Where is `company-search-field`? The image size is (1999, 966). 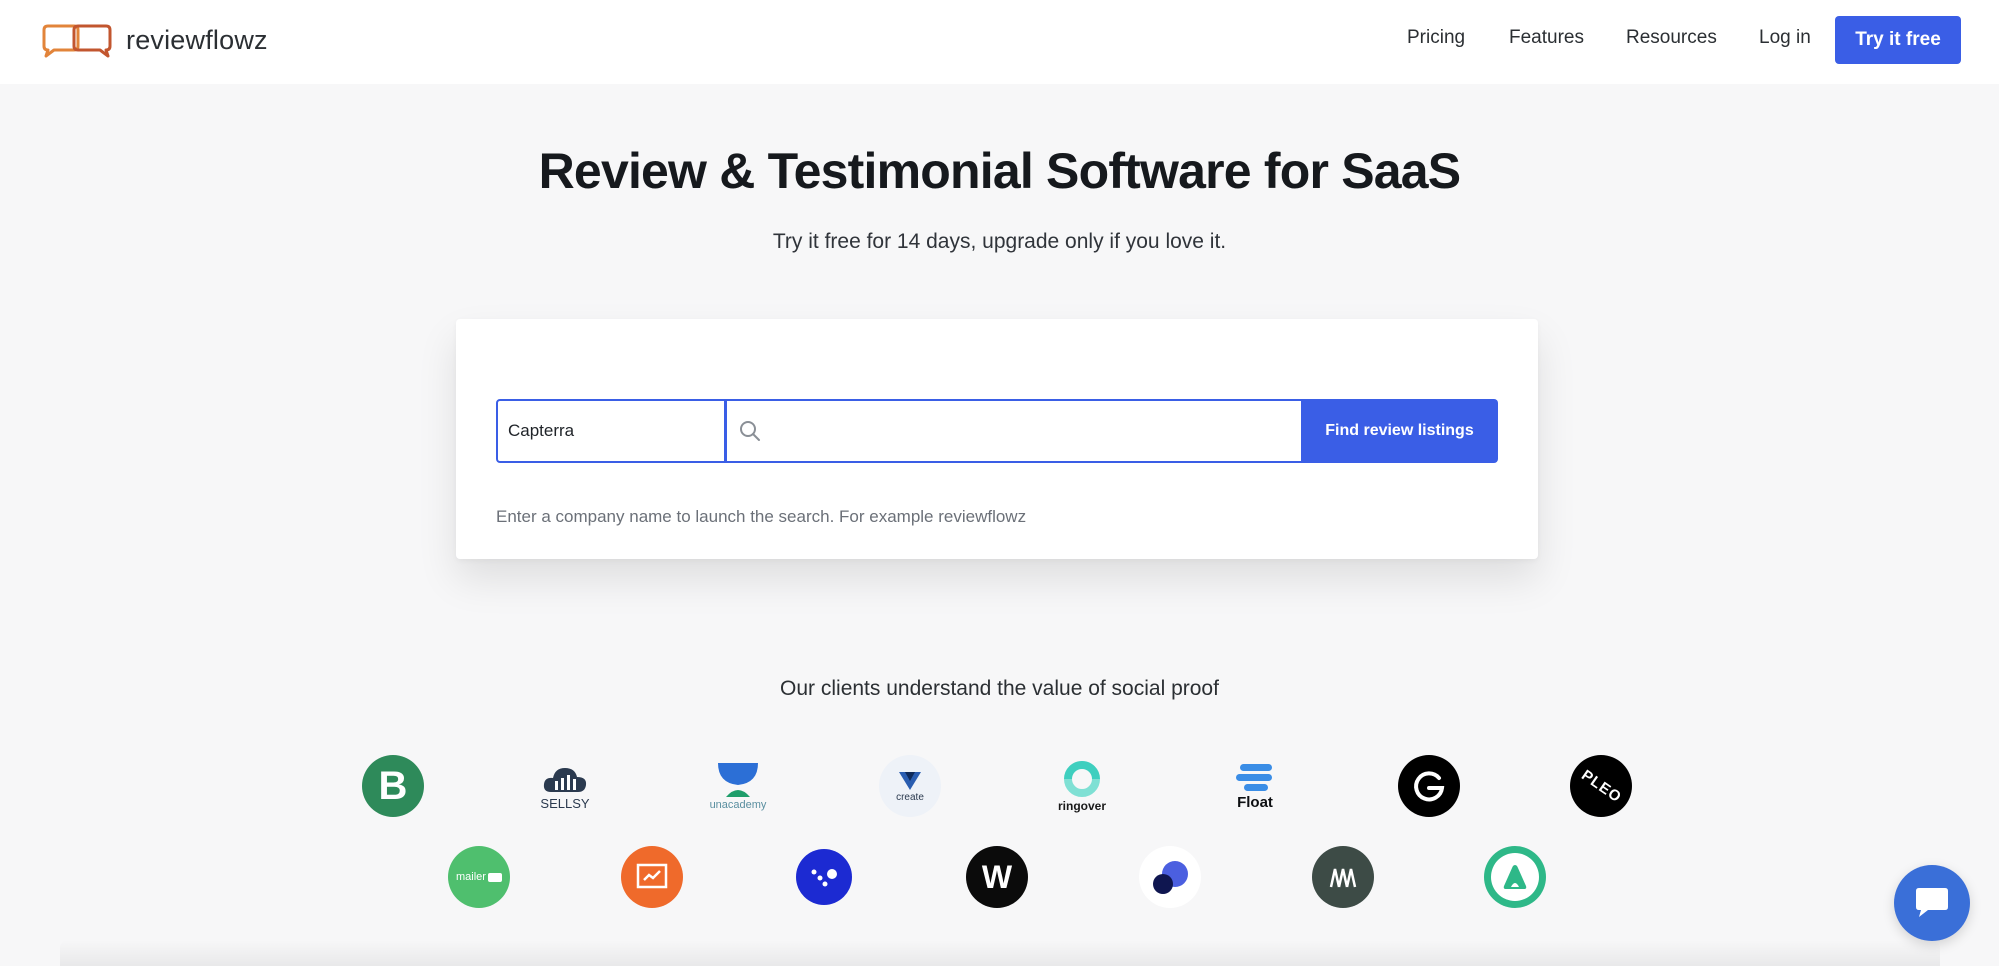
company-search-field is located at coordinates (1014, 431).